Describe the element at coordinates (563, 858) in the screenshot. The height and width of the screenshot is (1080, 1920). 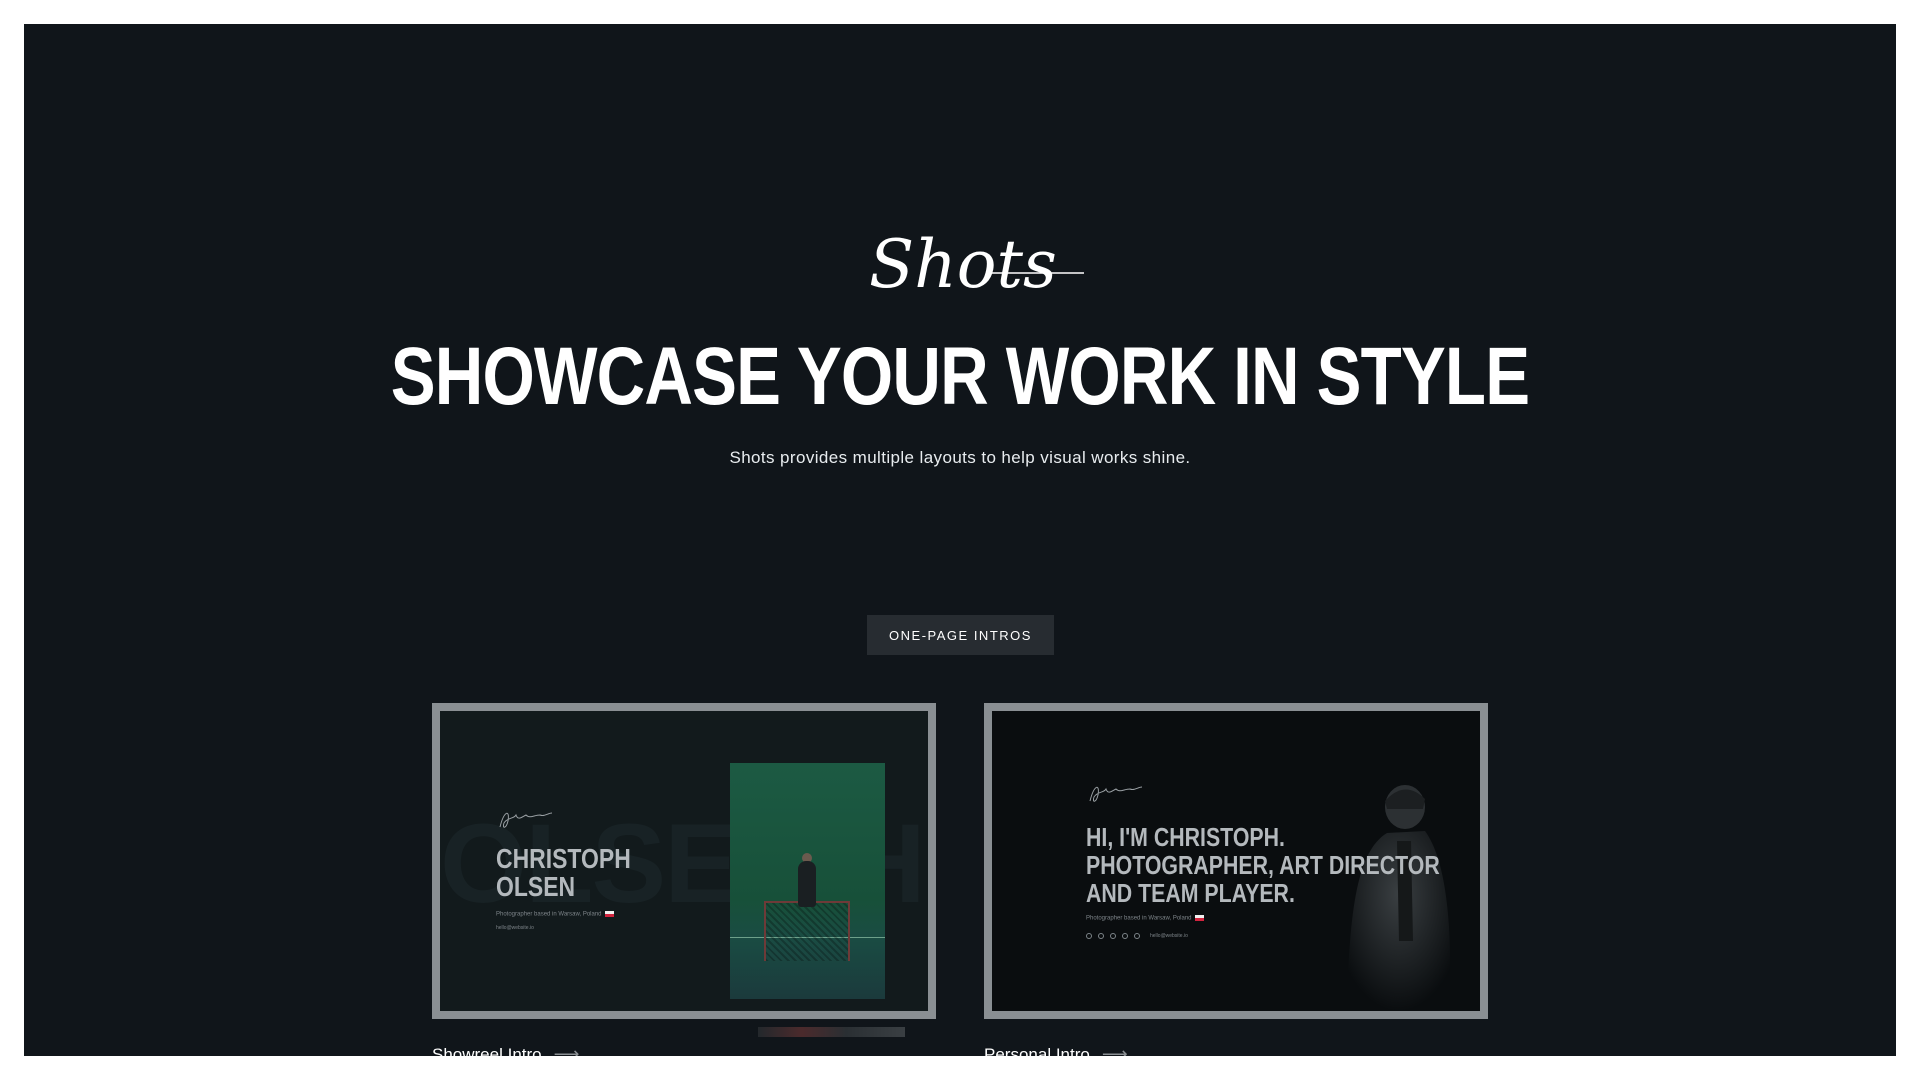
I see `preview-title-line: CHRISTOPH` at that location.